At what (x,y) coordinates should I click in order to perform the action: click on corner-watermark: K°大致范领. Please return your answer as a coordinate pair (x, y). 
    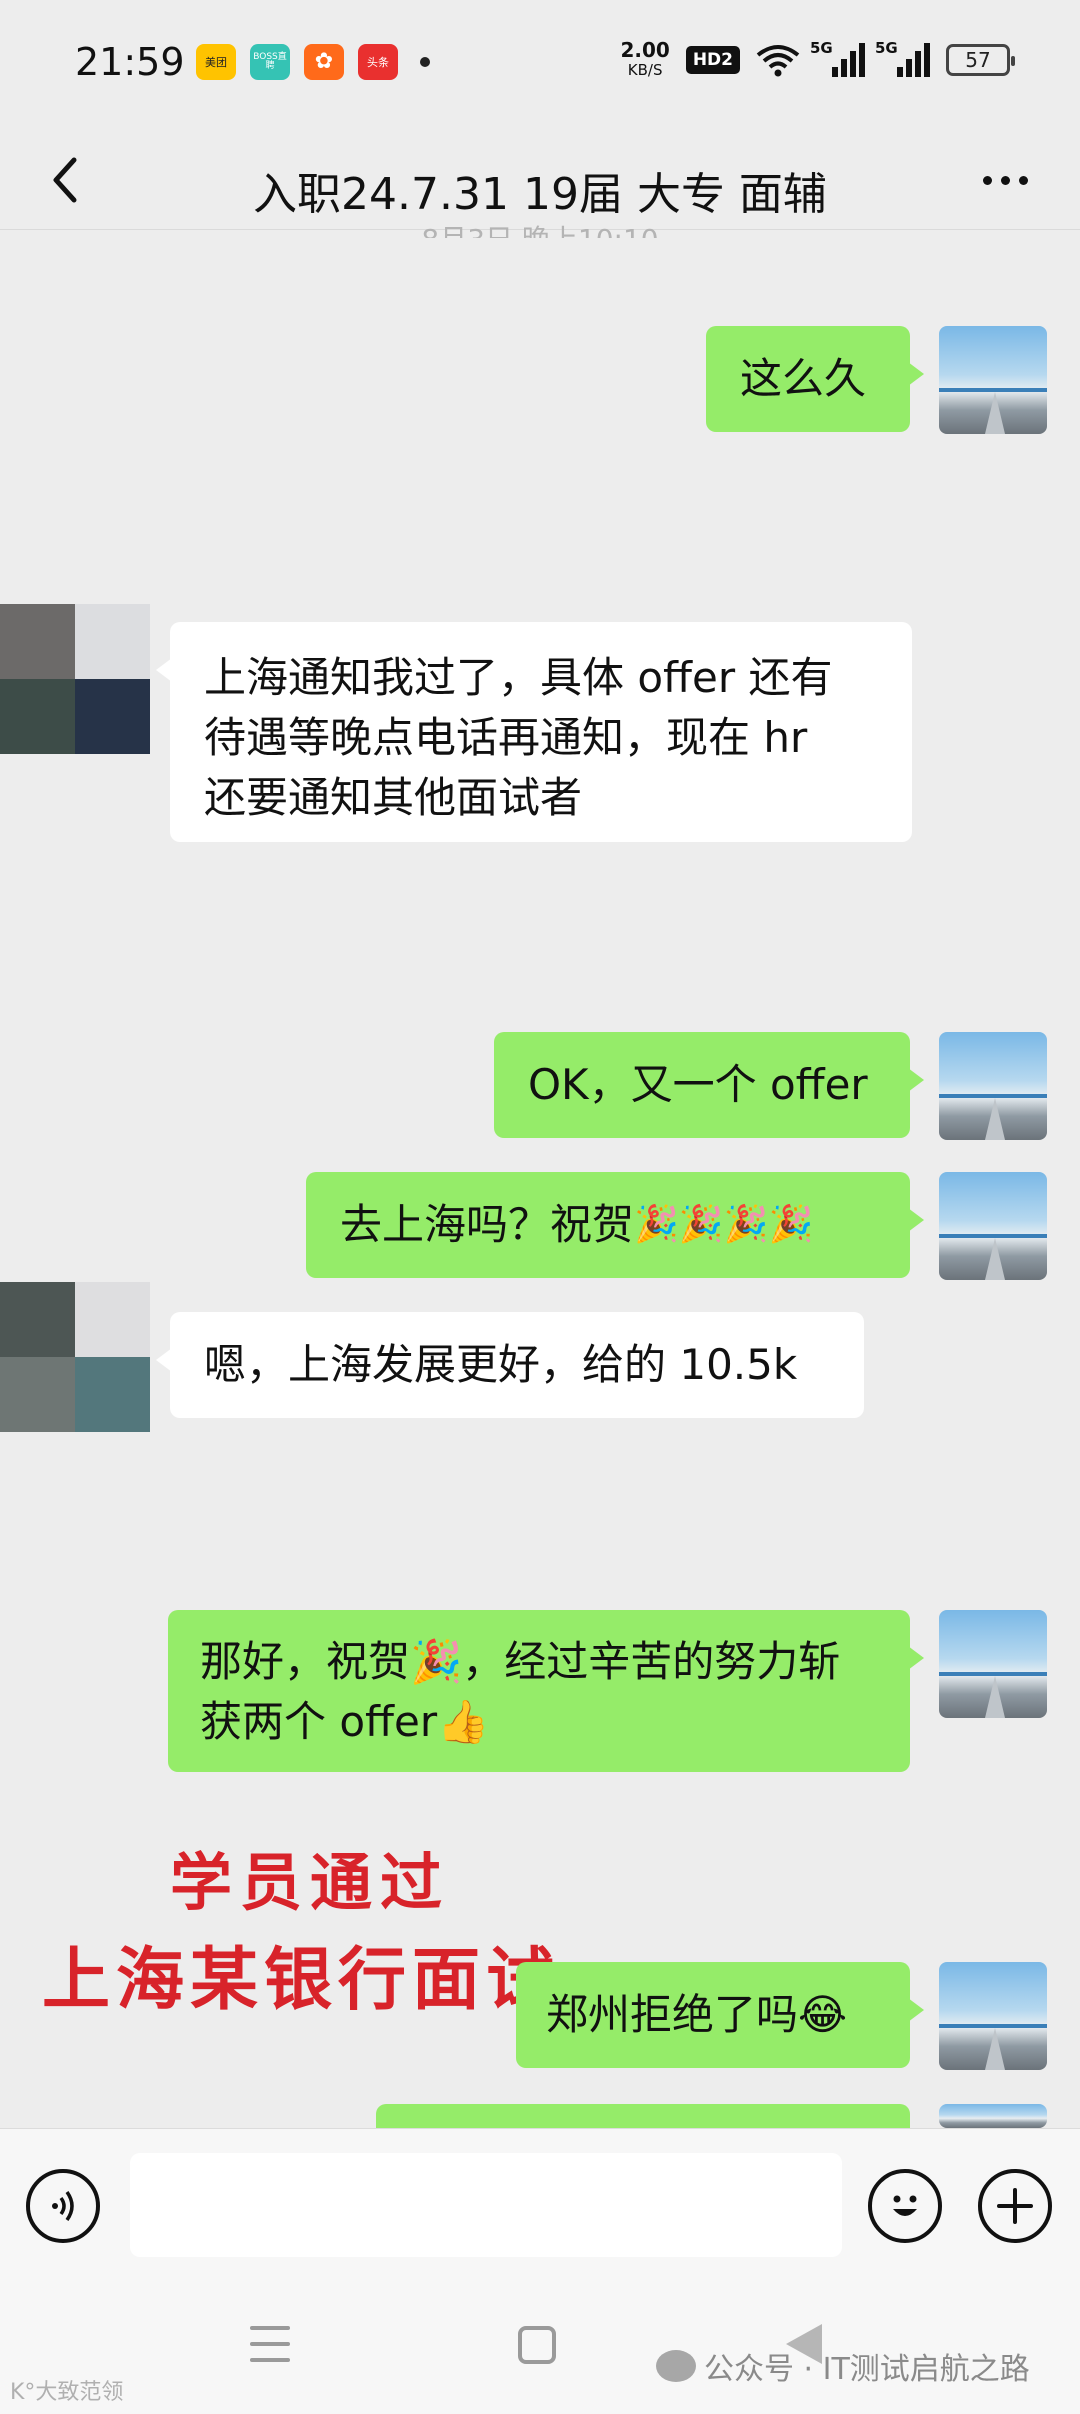
    Looking at the image, I should click on (67, 2392).